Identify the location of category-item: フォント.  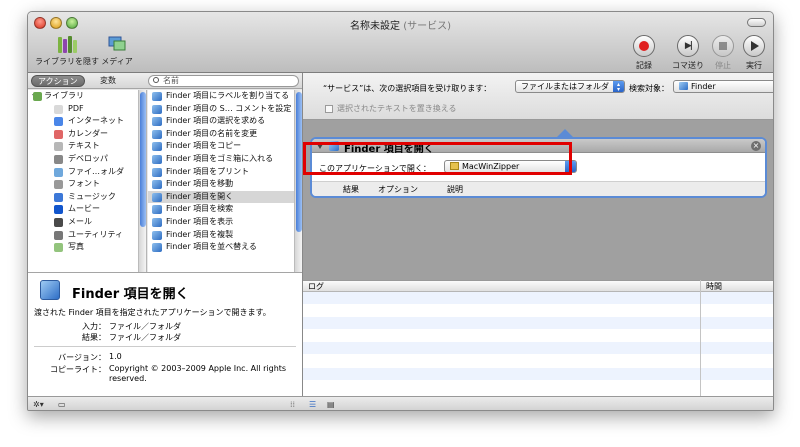
(87, 184).